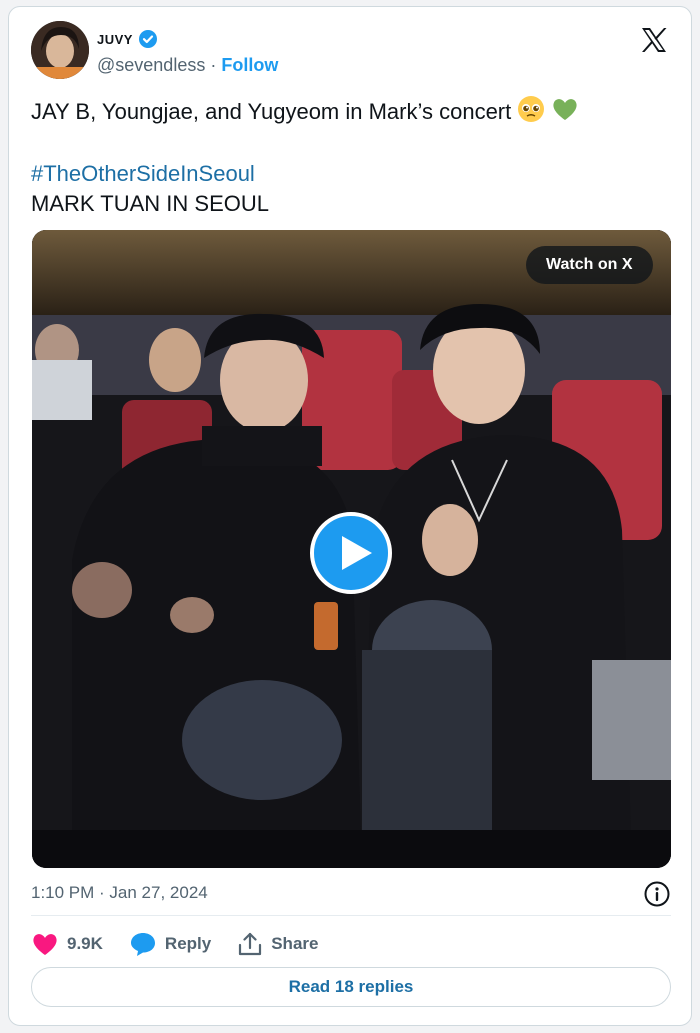 This screenshot has height=1033, width=700. What do you see at coordinates (654, 40) in the screenshot?
I see `x-logo-icon` at bounding box center [654, 40].